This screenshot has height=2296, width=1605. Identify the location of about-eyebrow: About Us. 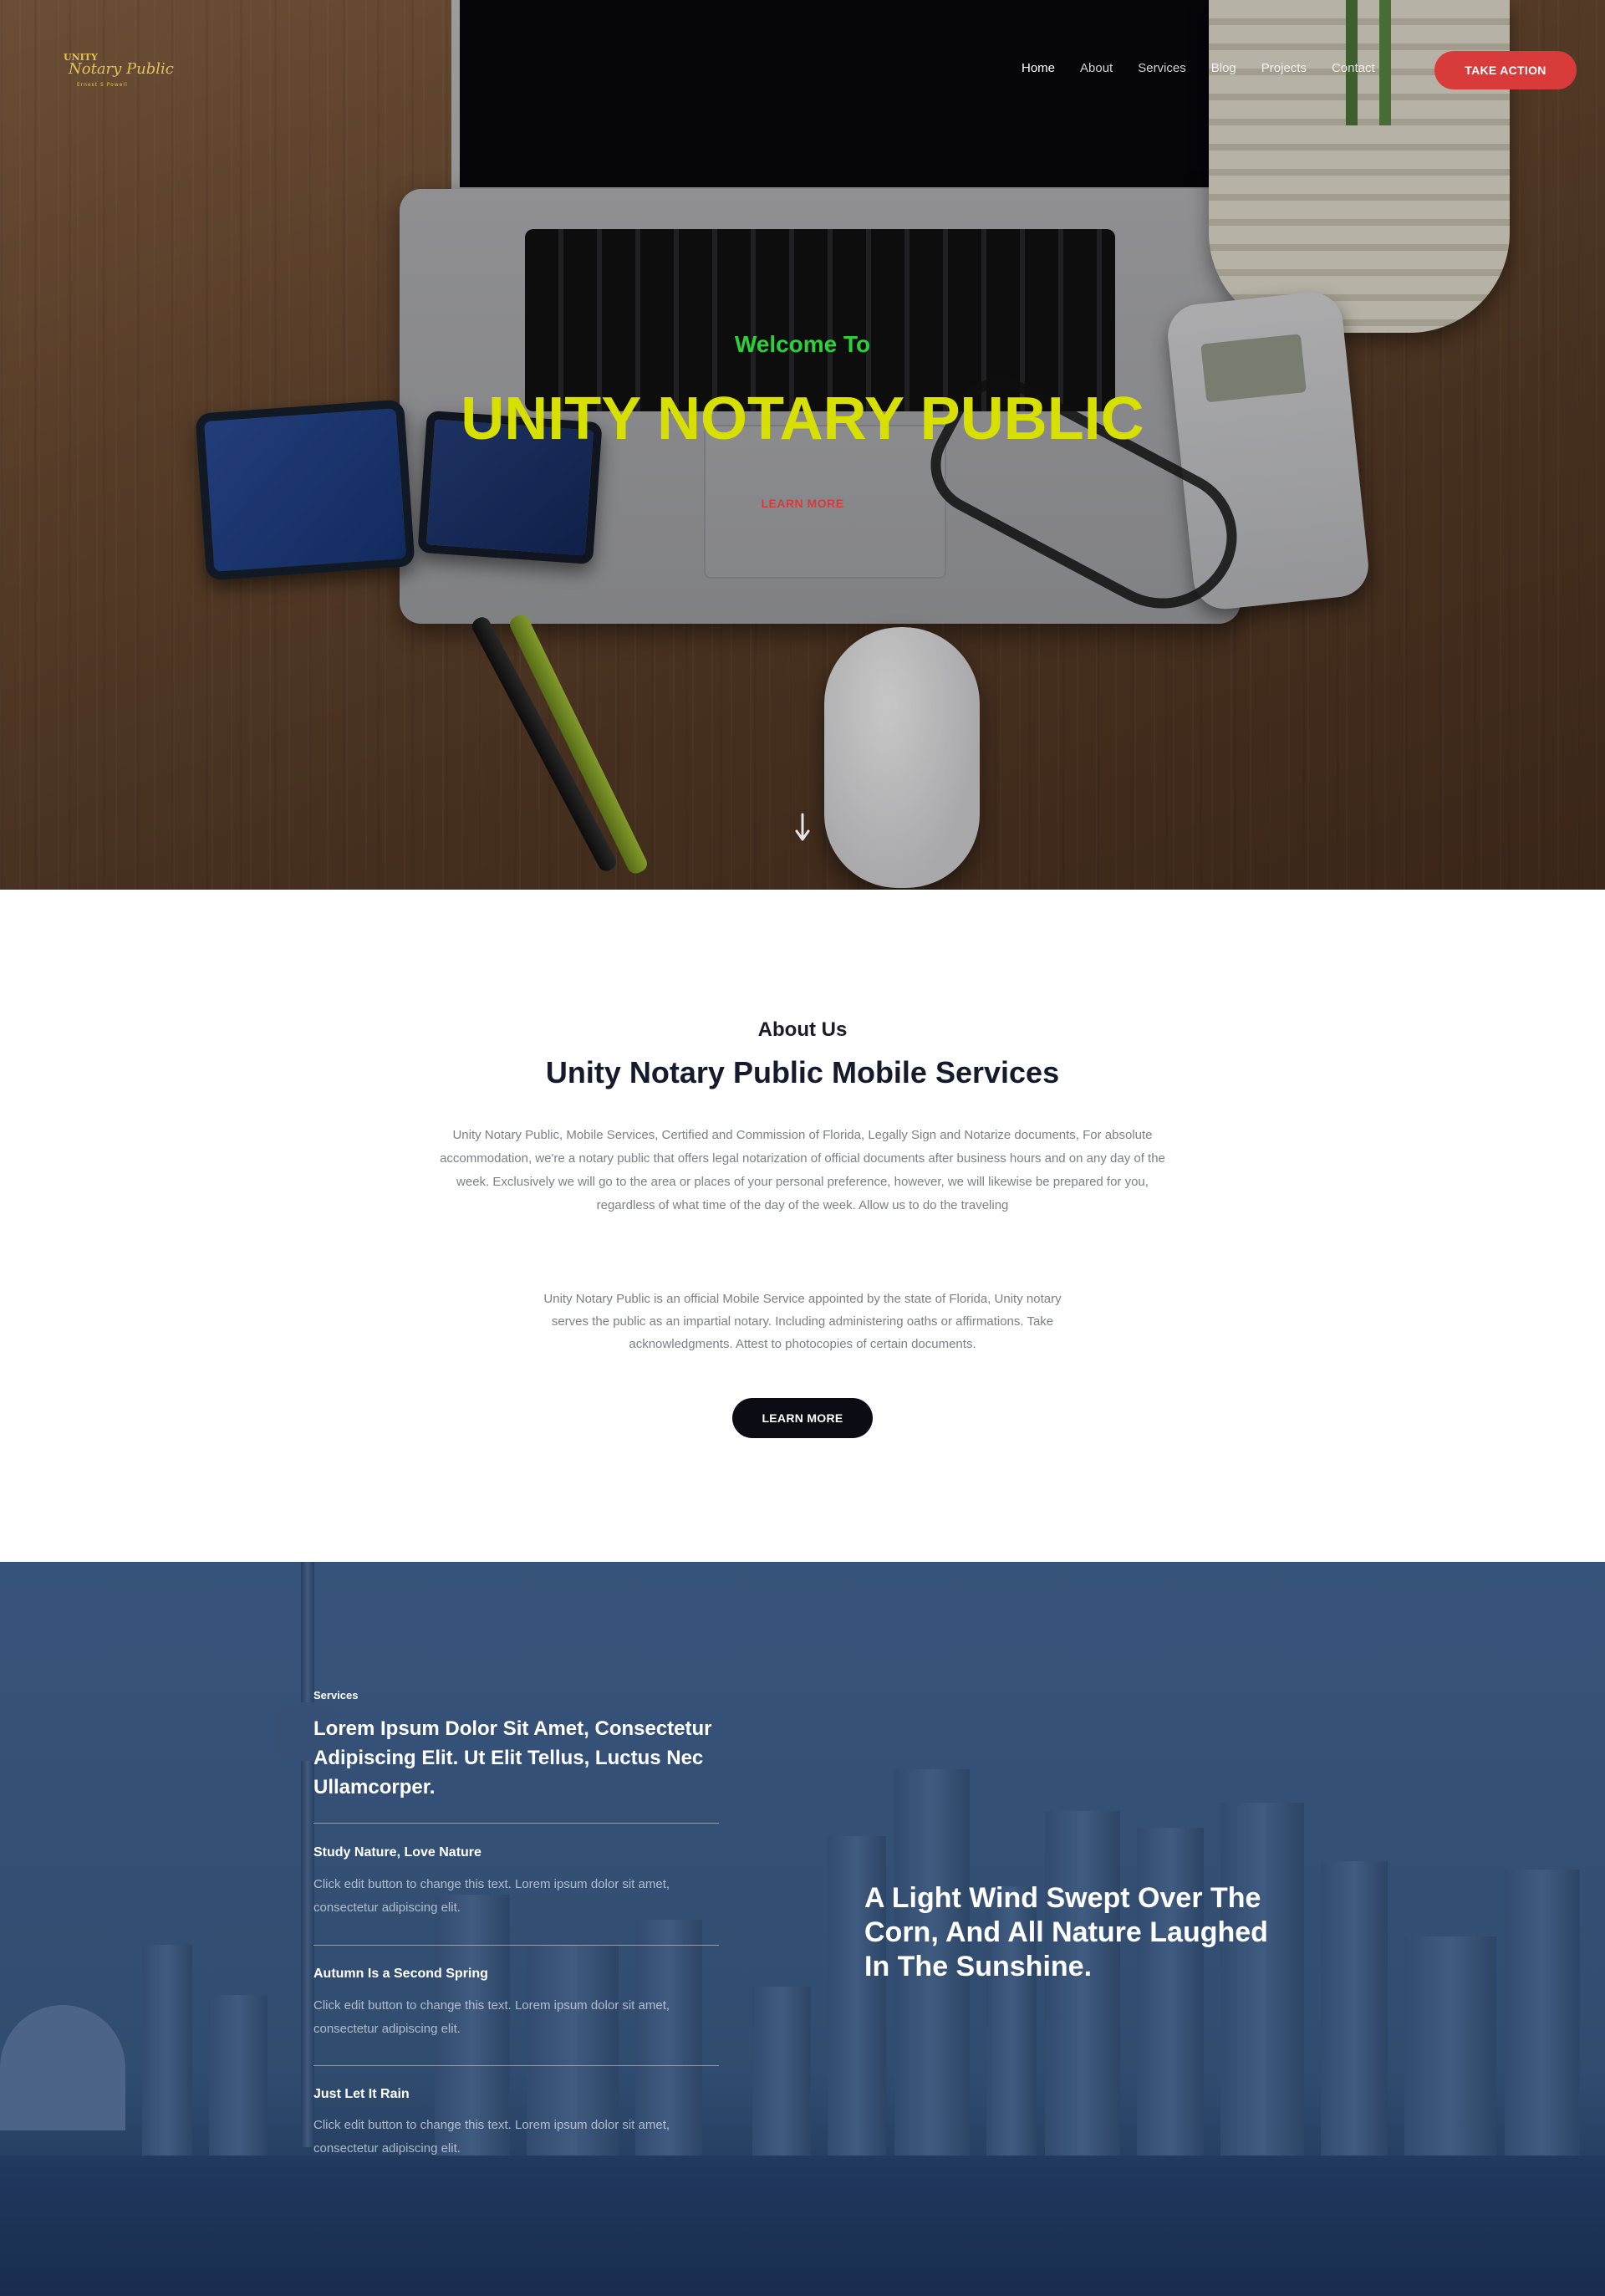
(802, 1030).